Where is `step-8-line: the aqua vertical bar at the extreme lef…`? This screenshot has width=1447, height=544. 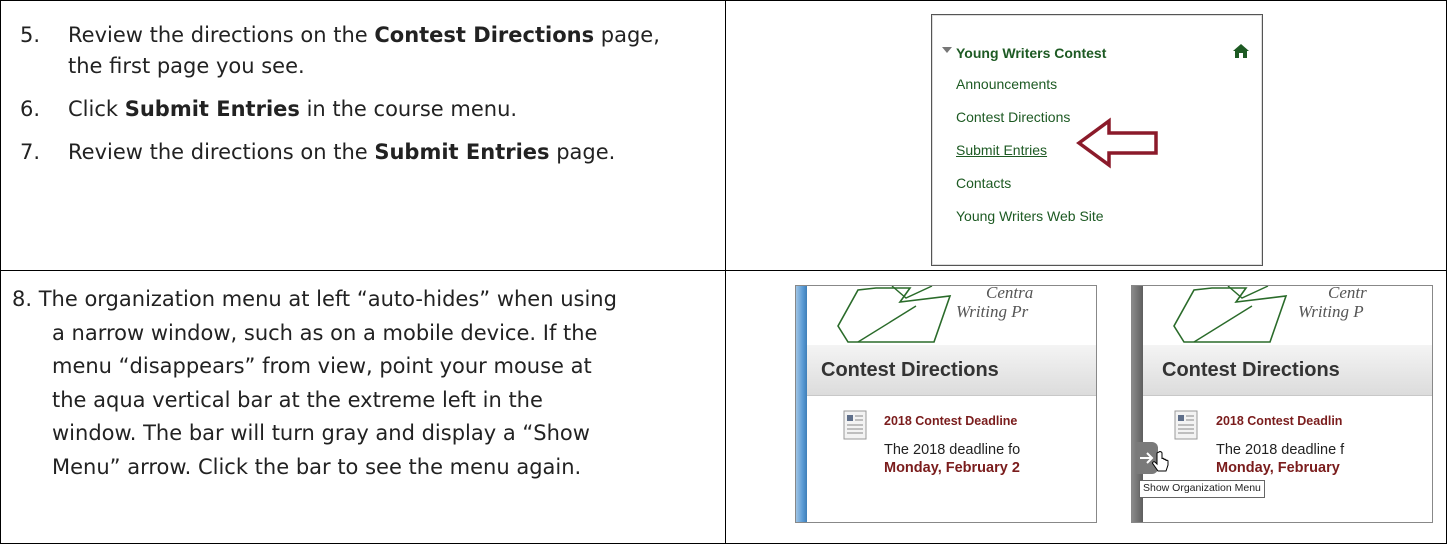 step-8-line: the aqua vertical bar at the extreme lef… is located at coordinates (297, 399).